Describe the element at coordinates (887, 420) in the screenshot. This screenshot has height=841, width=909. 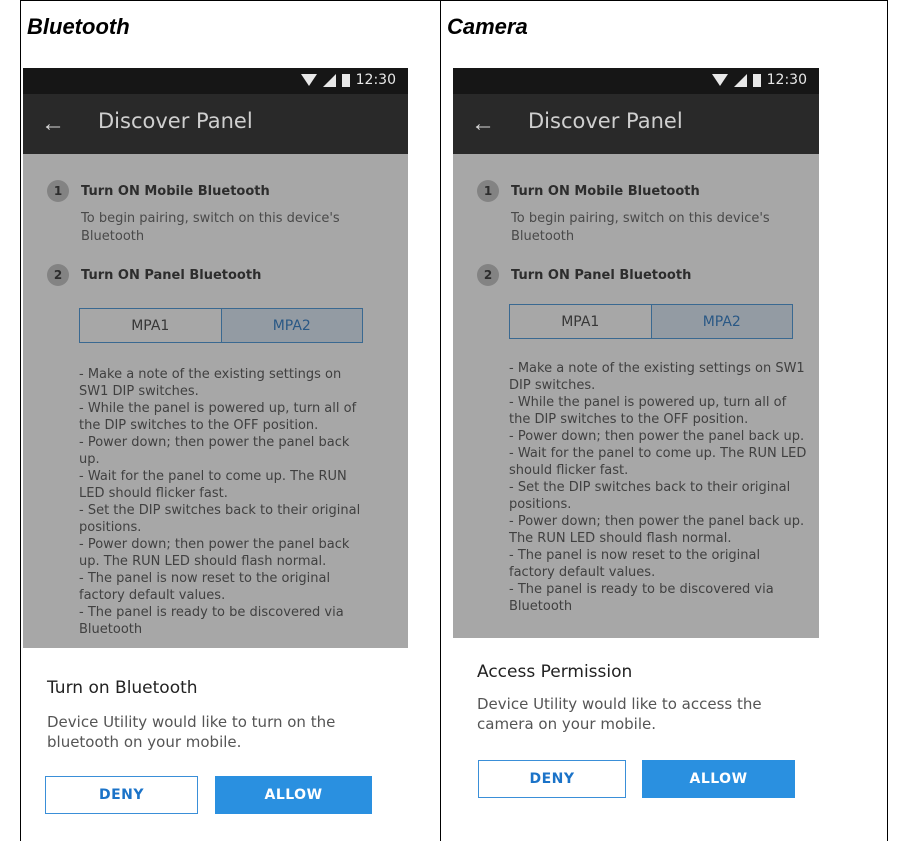
I see `table-right-border` at that location.